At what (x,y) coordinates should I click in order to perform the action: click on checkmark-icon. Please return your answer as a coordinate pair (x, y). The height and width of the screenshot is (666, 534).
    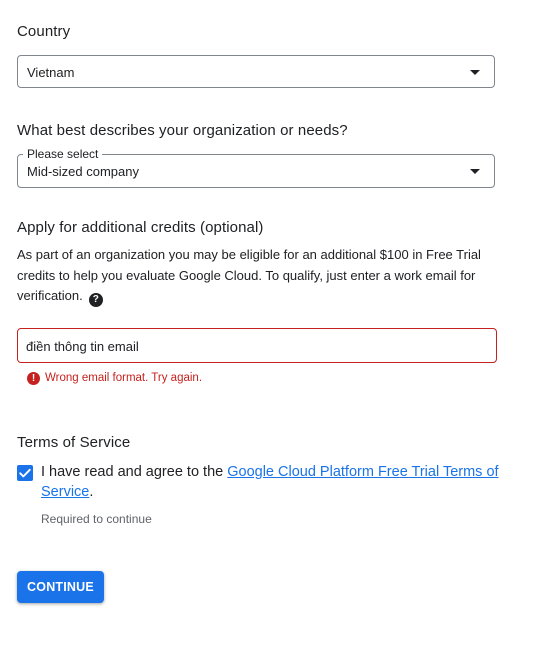
    Looking at the image, I should click on (25, 473).